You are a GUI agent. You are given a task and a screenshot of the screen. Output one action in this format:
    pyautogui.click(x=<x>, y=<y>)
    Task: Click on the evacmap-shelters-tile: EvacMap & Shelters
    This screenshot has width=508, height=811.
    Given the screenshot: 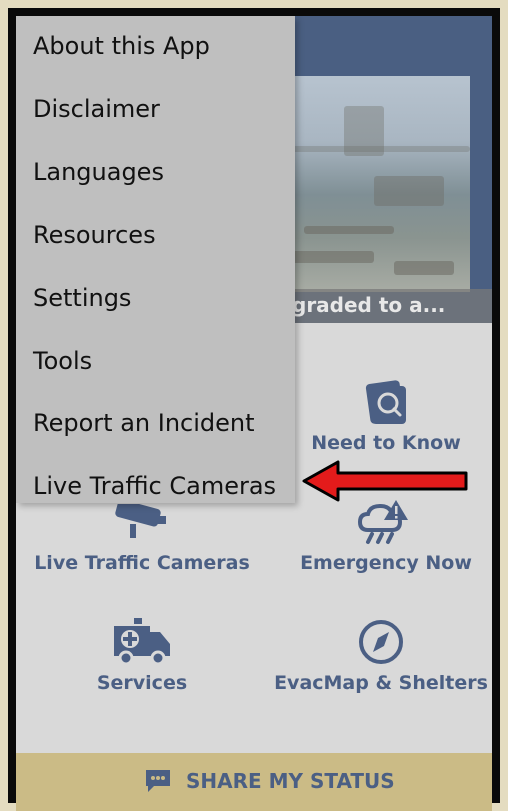 What is the action you would take?
    pyautogui.click(x=381, y=656)
    